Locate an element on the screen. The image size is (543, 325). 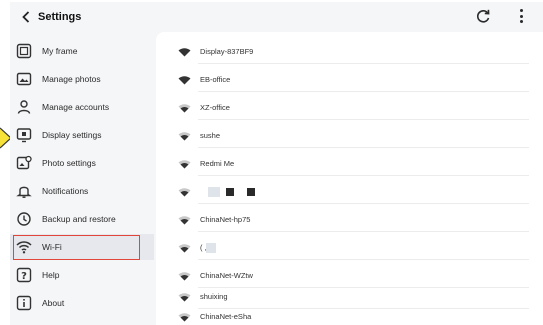
wifi-ssid: XZ-office is located at coordinates (215, 107).